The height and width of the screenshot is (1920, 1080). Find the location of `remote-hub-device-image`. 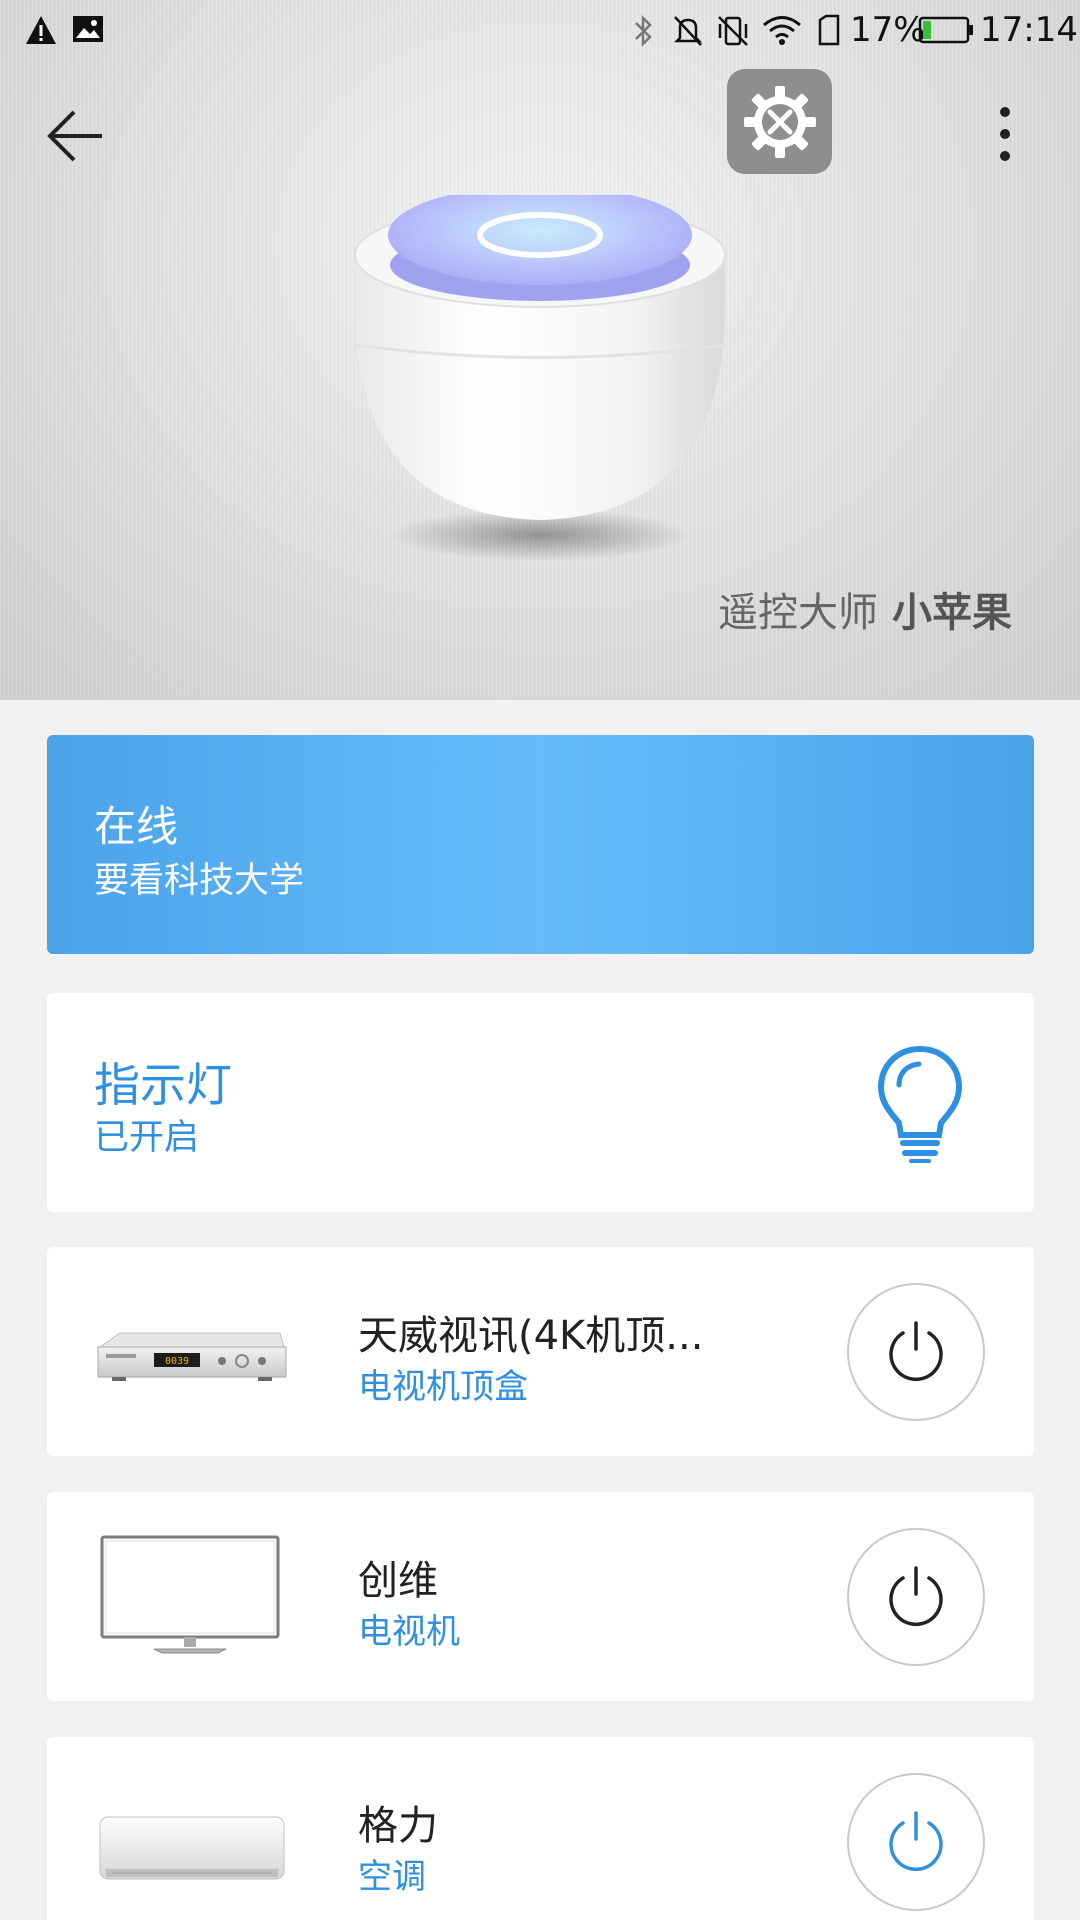

remote-hub-device-image is located at coordinates (540, 378).